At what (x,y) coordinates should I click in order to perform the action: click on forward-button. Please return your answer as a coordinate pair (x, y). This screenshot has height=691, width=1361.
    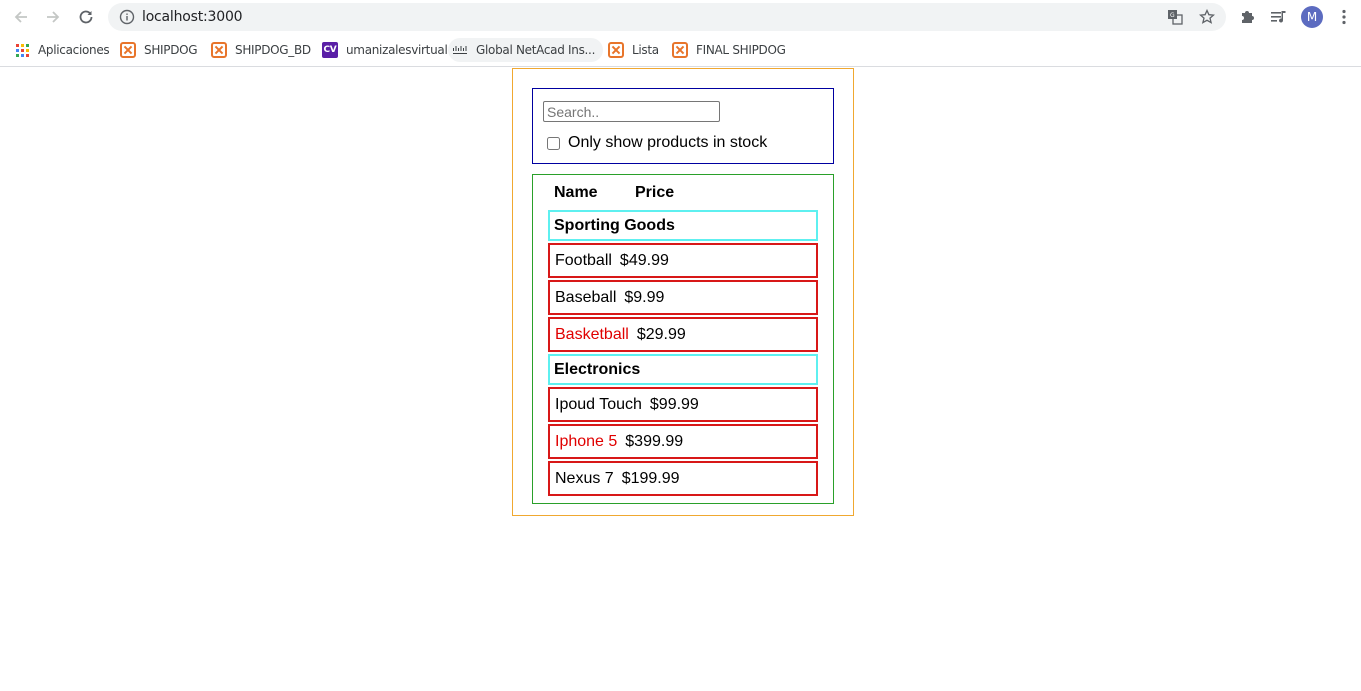
    Looking at the image, I should click on (53, 17).